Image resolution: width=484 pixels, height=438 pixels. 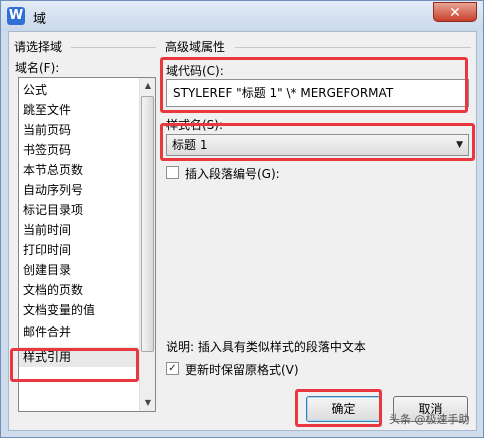 I want to click on list-scrollbar: ▲ ▼, so click(x=147, y=244).